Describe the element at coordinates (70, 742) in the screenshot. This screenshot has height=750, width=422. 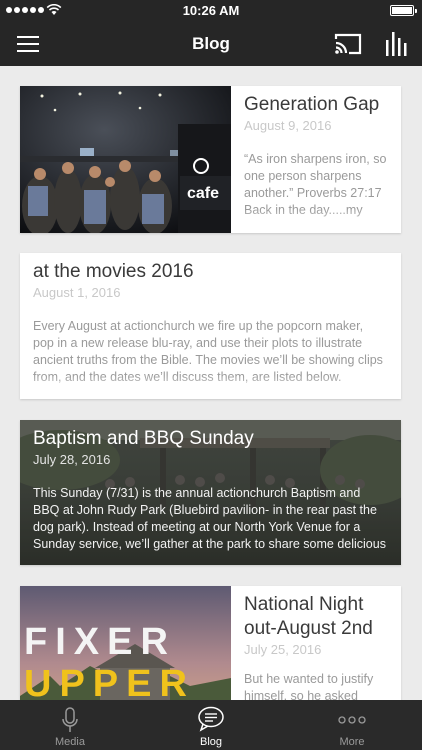
I see `tab-label: Media` at that location.